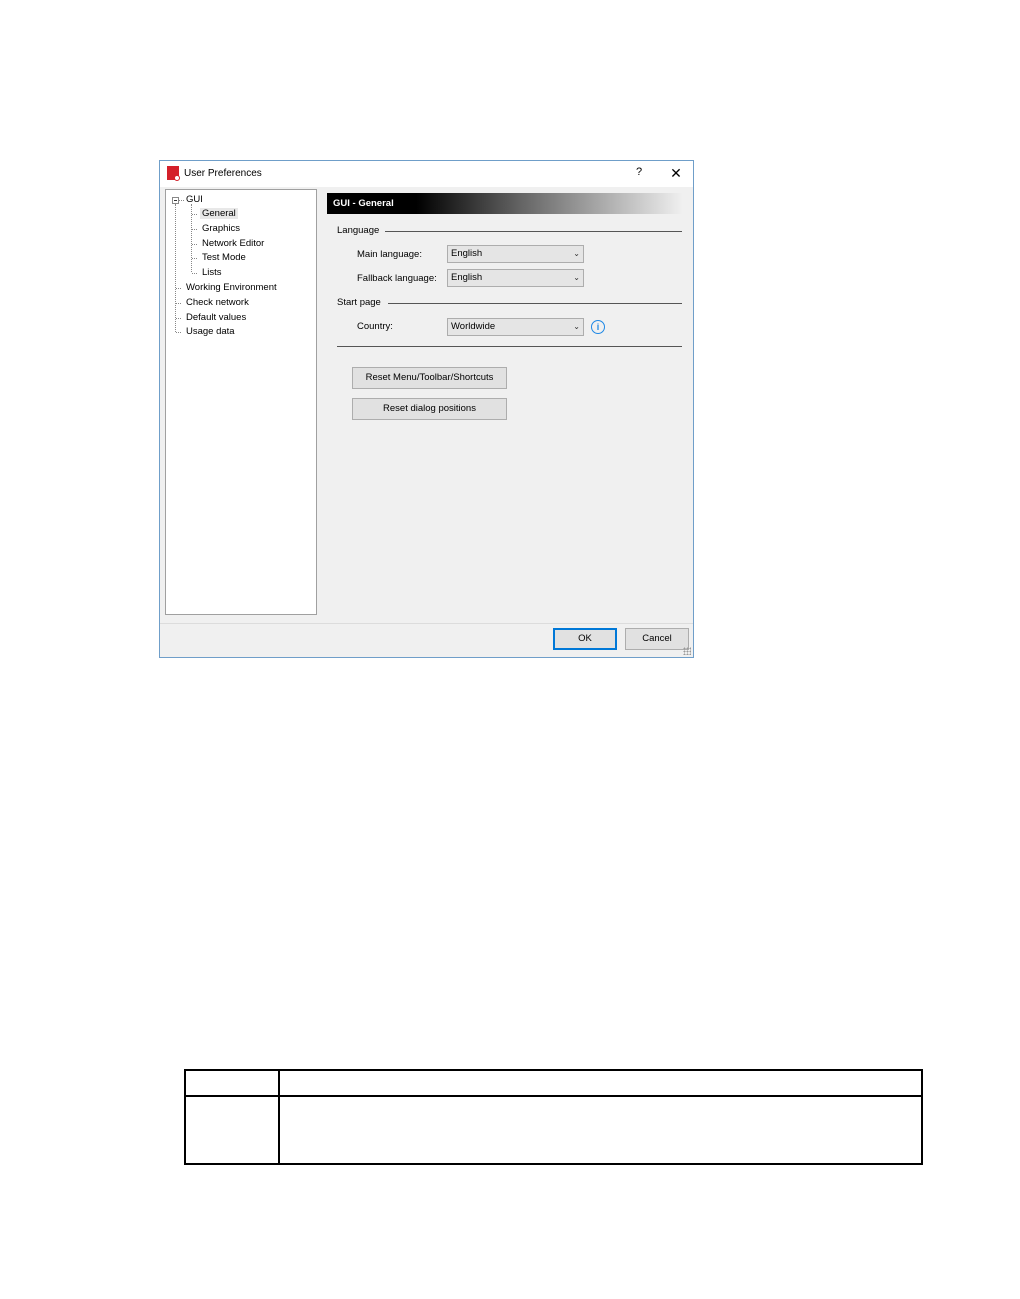  Describe the element at coordinates (429, 409) in the screenshot. I see `reset-dialog-positions-button: Reset dialog positions` at that location.